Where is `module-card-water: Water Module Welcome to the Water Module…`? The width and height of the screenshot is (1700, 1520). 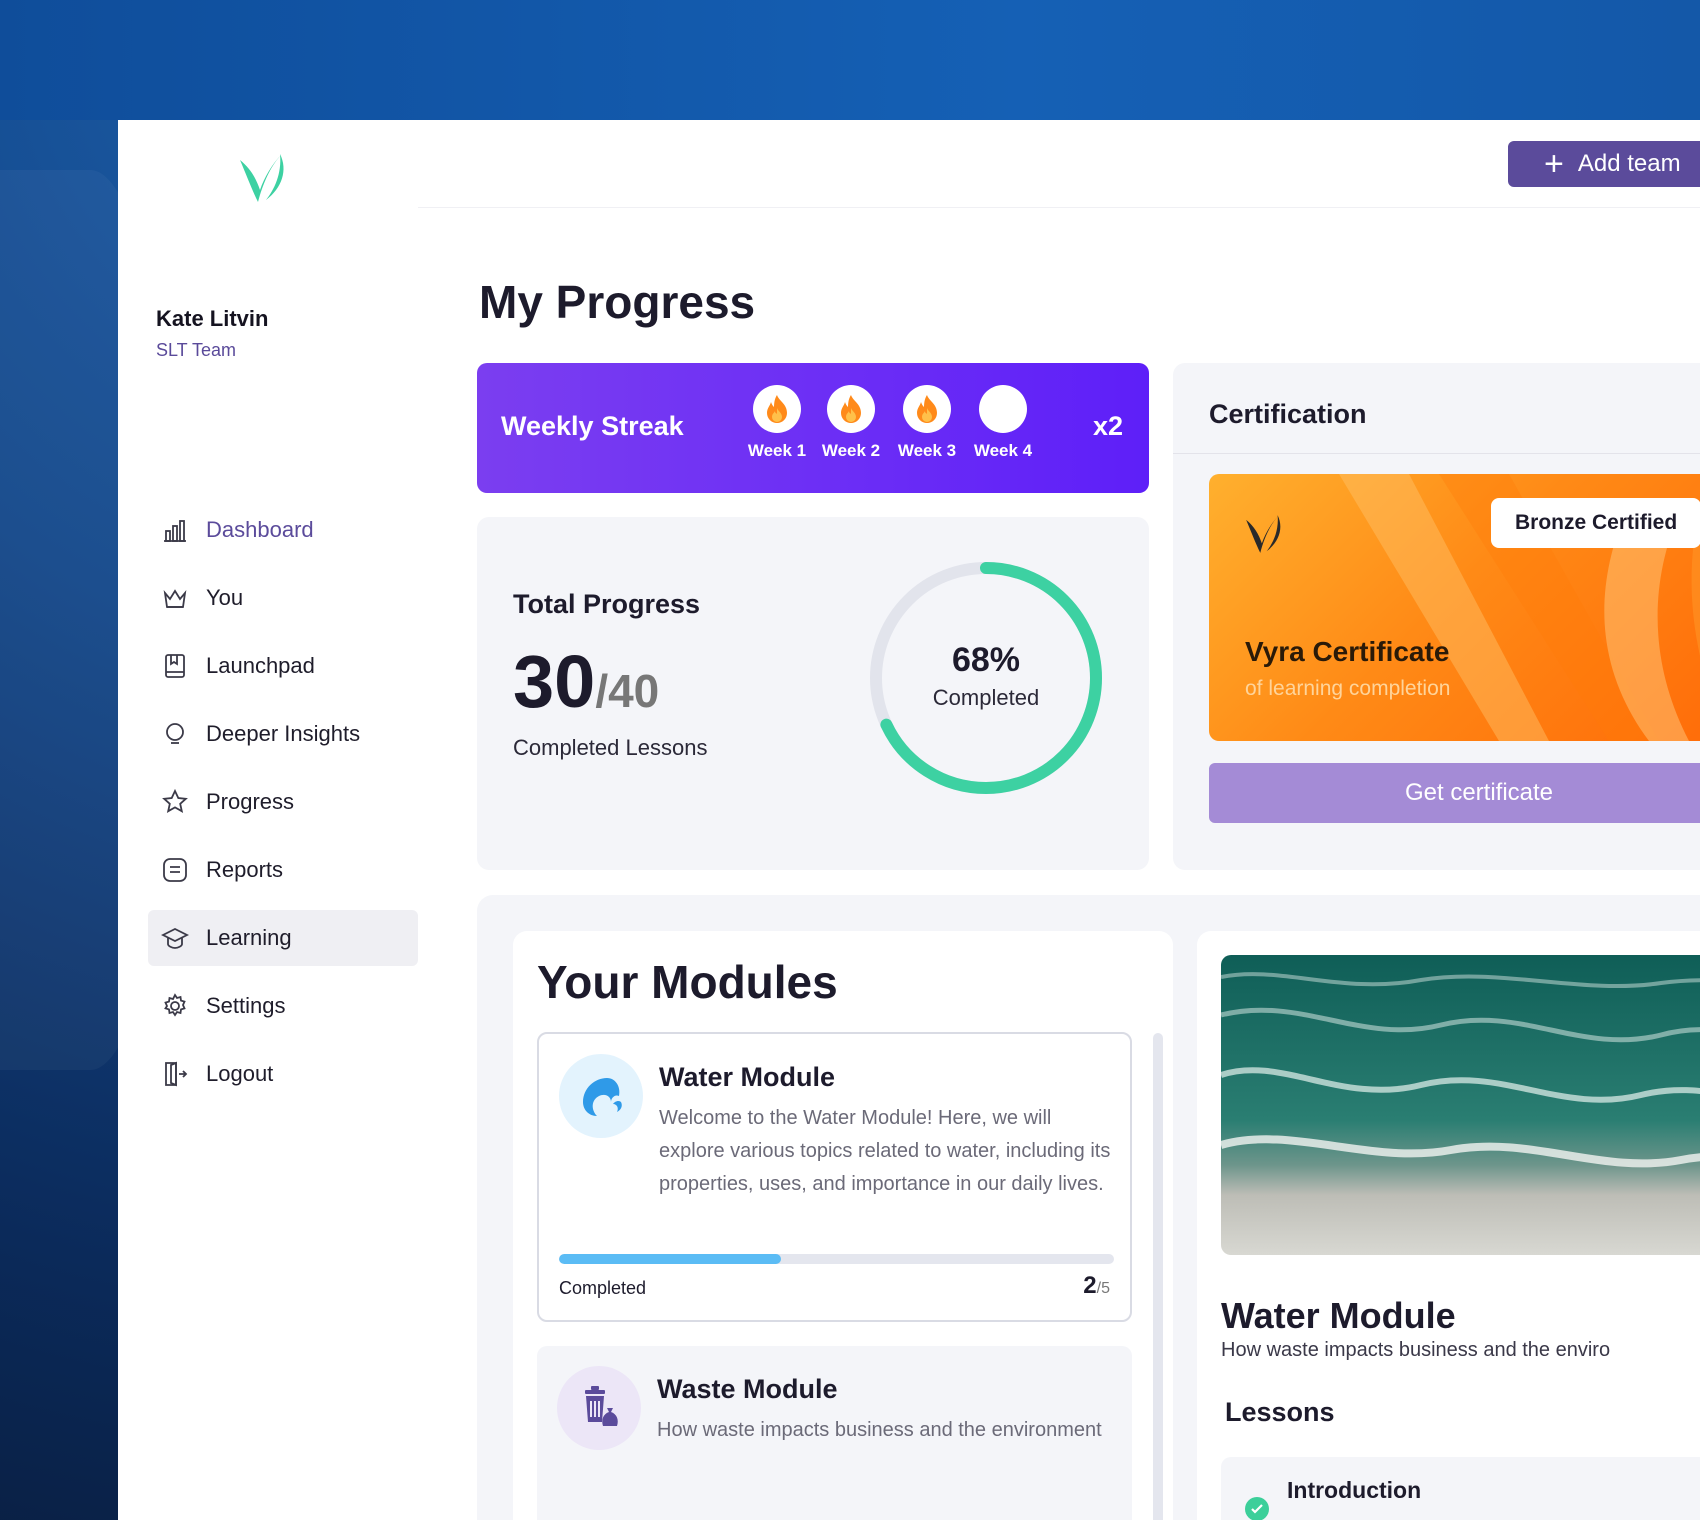 module-card-water: Water Module Welcome to the Water Module… is located at coordinates (834, 1177).